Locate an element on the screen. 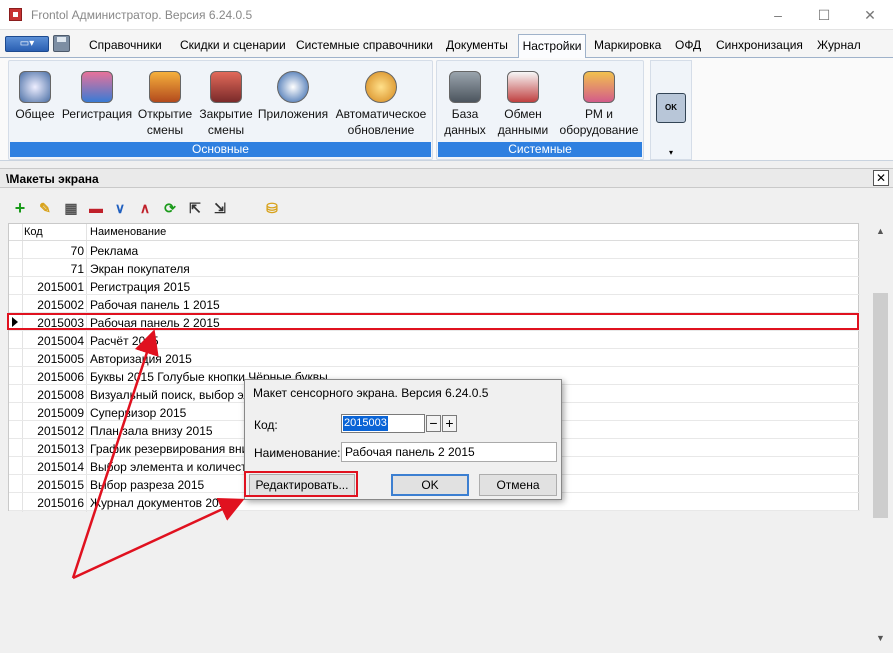 Image resolution: width=893 pixels, height=653 pixels. data-exchange-icon is located at coordinates (523, 87).